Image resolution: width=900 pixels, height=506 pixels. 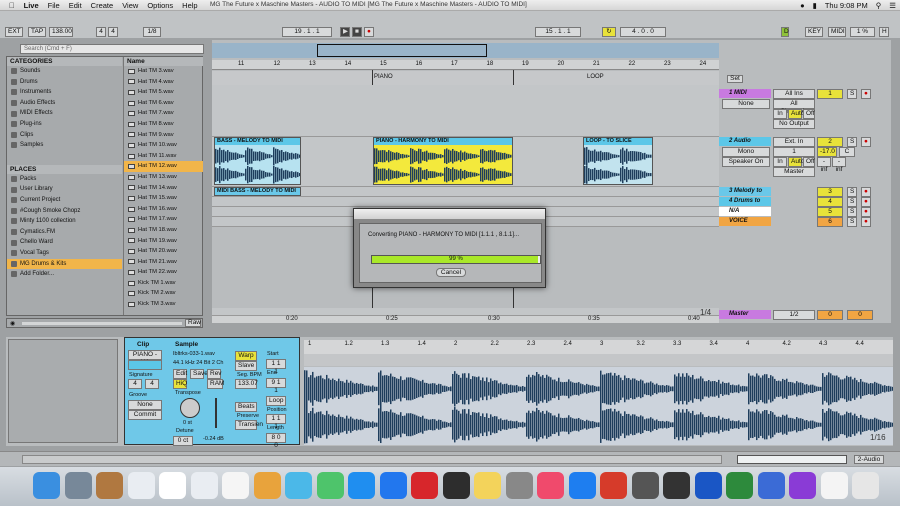 I want to click on audio-to-menu: Master, so click(x=794, y=172).